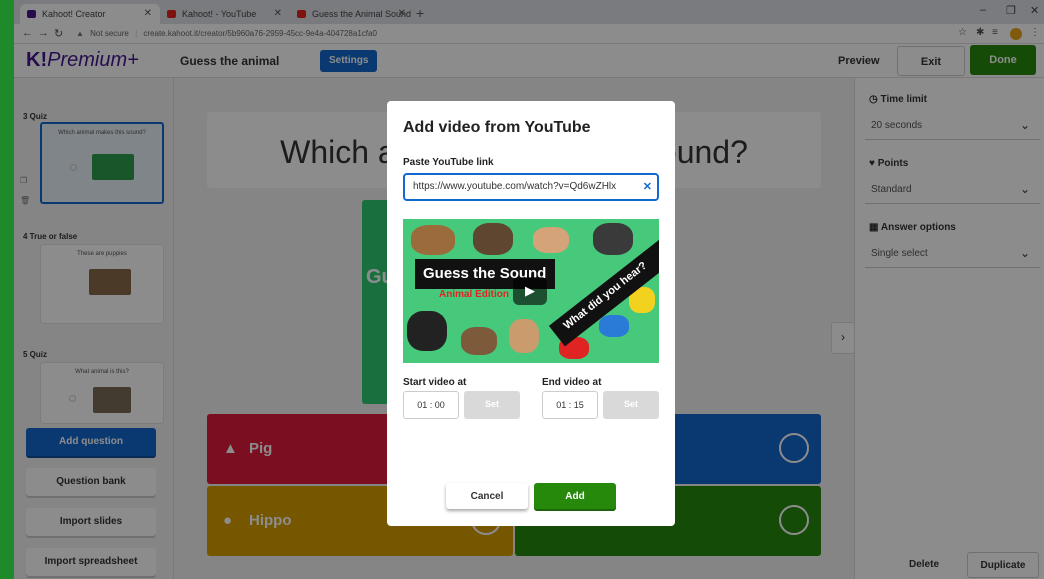  I want to click on cancel-button: Cancel, so click(487, 496).